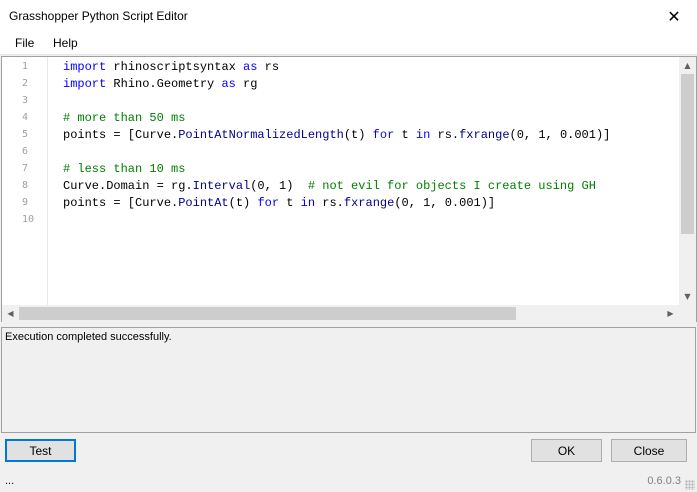 The image size is (697, 492). I want to click on line-number: 9, so click(25, 202).